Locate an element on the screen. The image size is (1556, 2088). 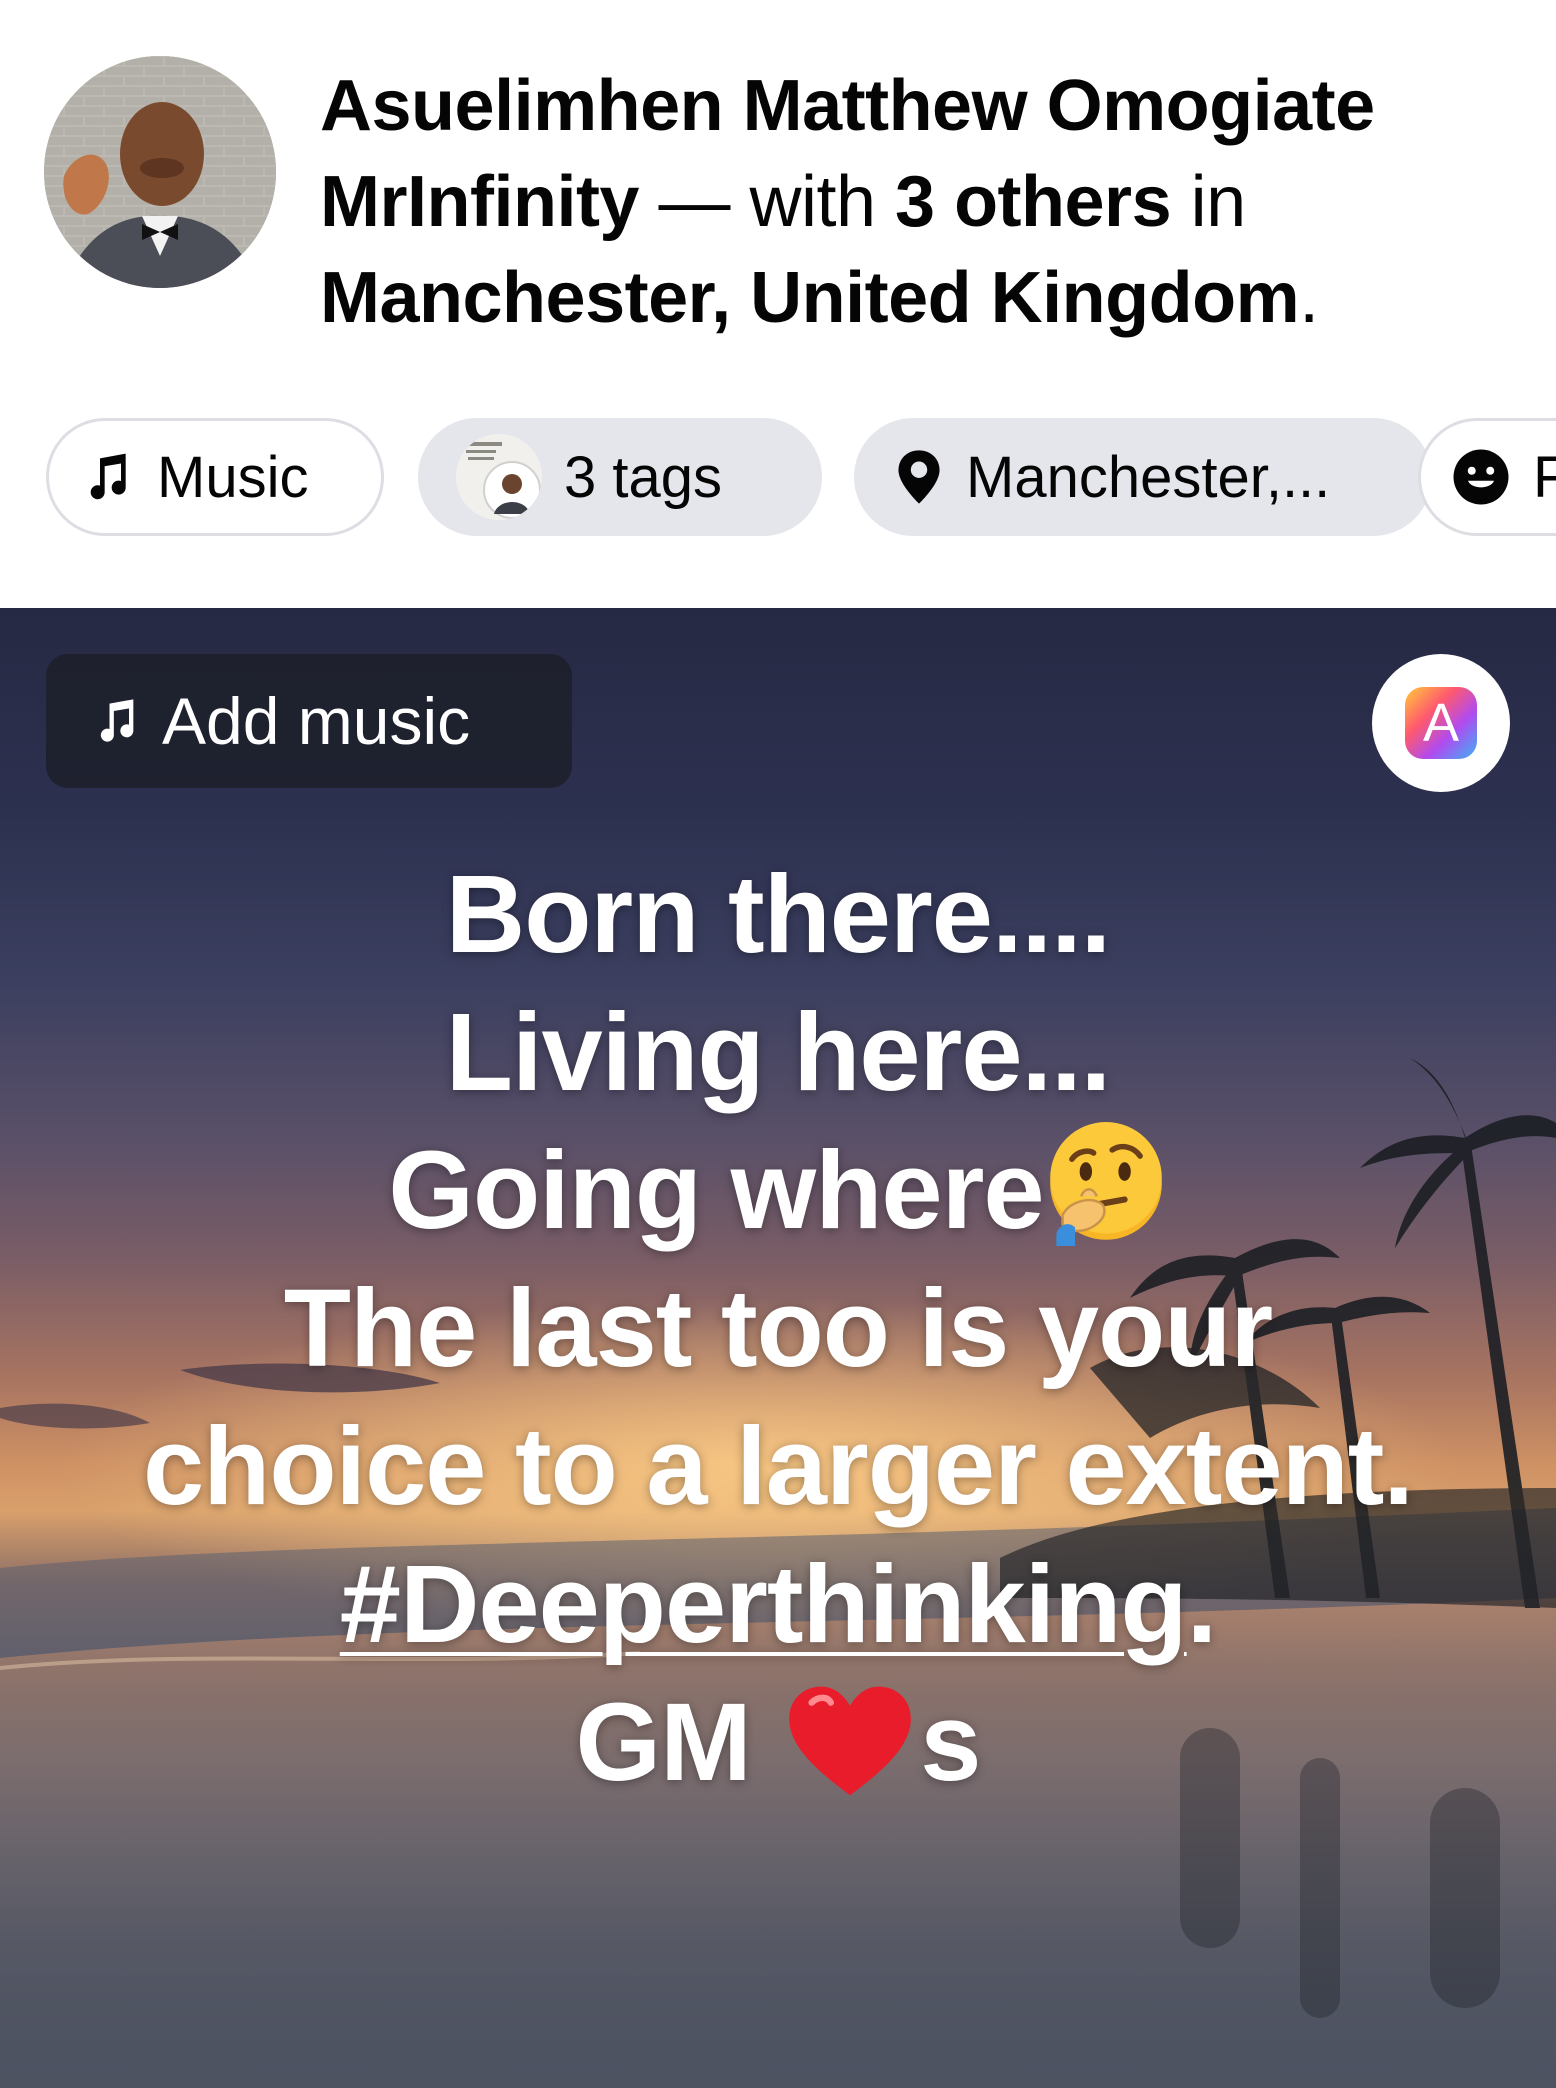
add-music-label: Add music is located at coordinates (316, 721).